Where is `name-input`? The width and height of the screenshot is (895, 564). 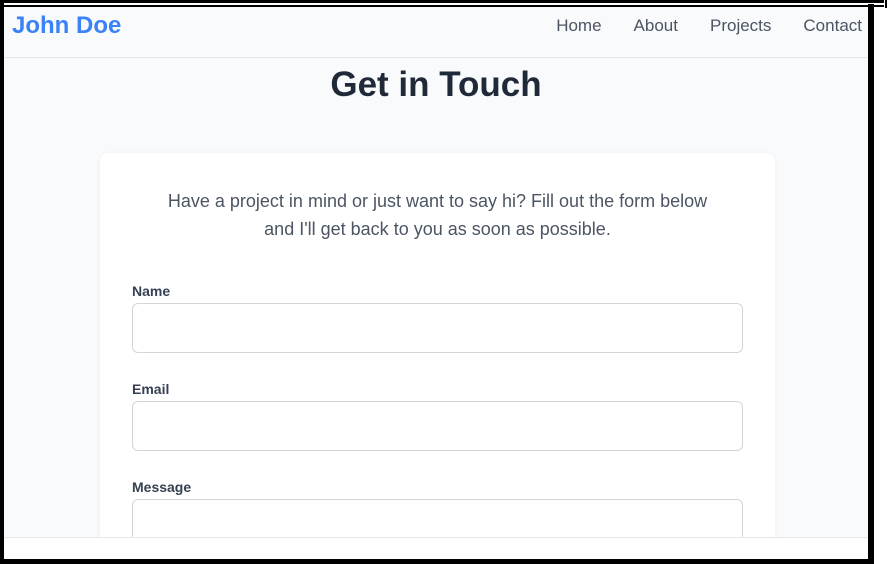
name-input is located at coordinates (437, 328).